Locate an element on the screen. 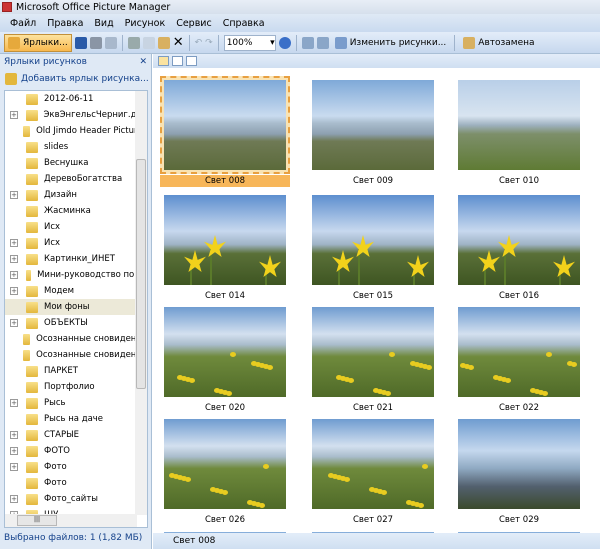  folder-item: + Дизайн is located at coordinates (76, 195).